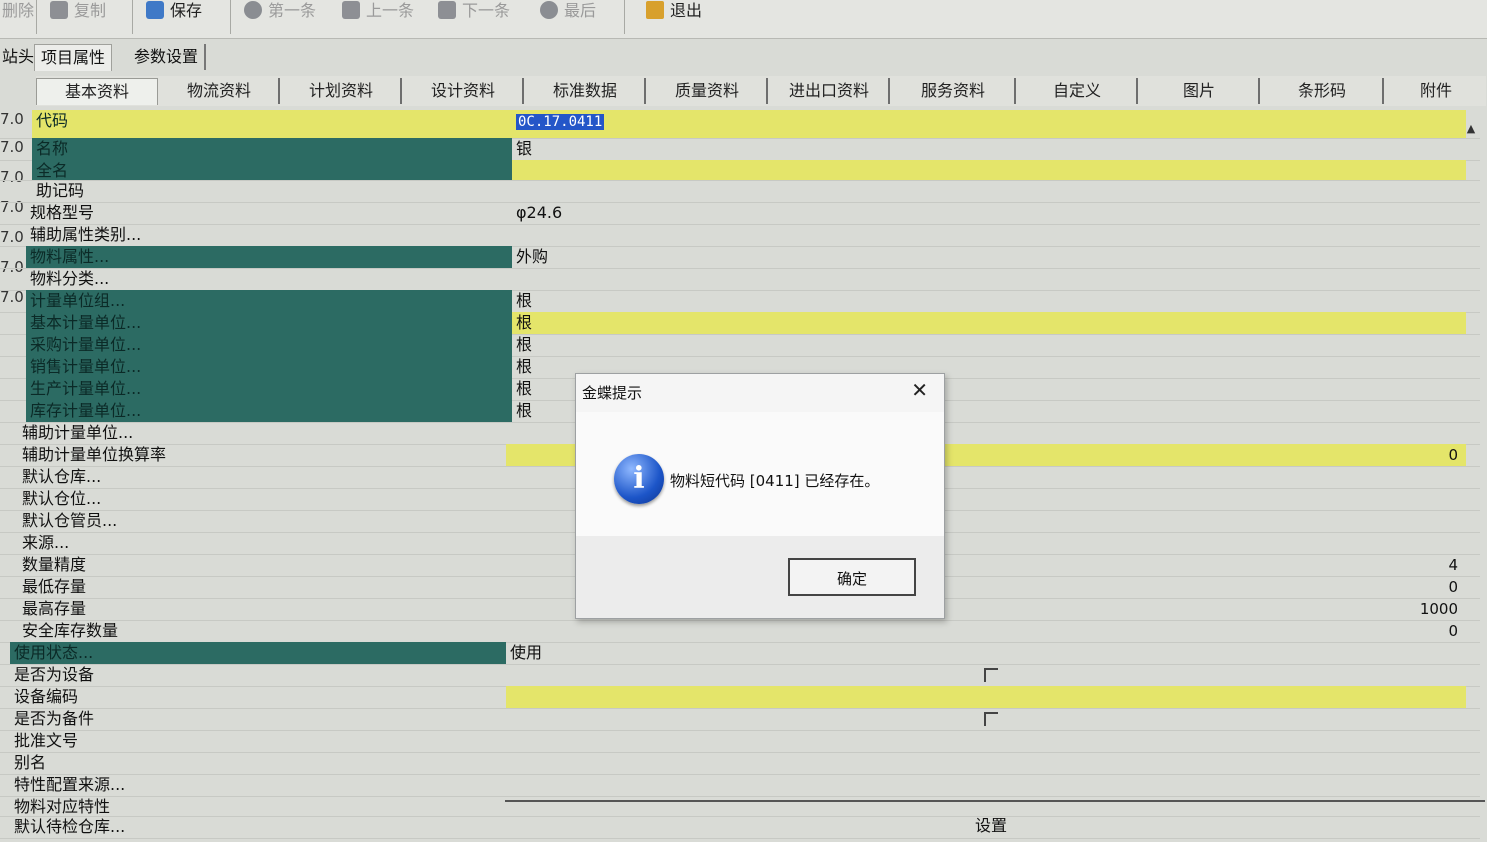  What do you see at coordinates (989, 345) in the screenshot?
I see `purchase-unit-field: 根` at bounding box center [989, 345].